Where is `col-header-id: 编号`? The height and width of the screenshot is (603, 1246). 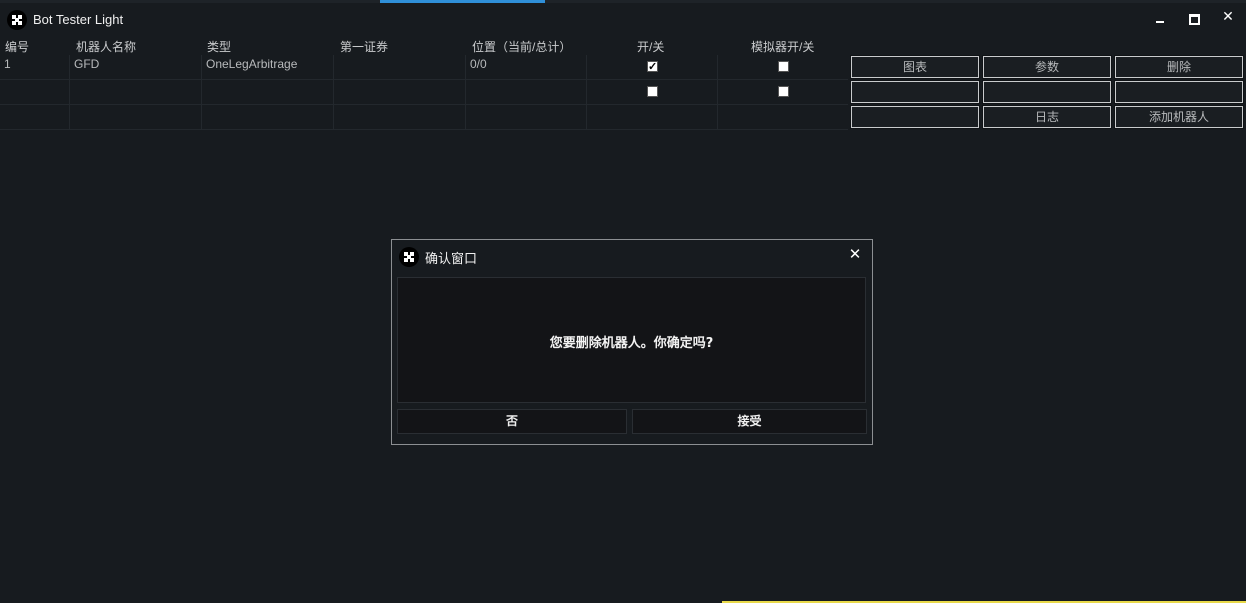 col-header-id: 编号 is located at coordinates (17, 47).